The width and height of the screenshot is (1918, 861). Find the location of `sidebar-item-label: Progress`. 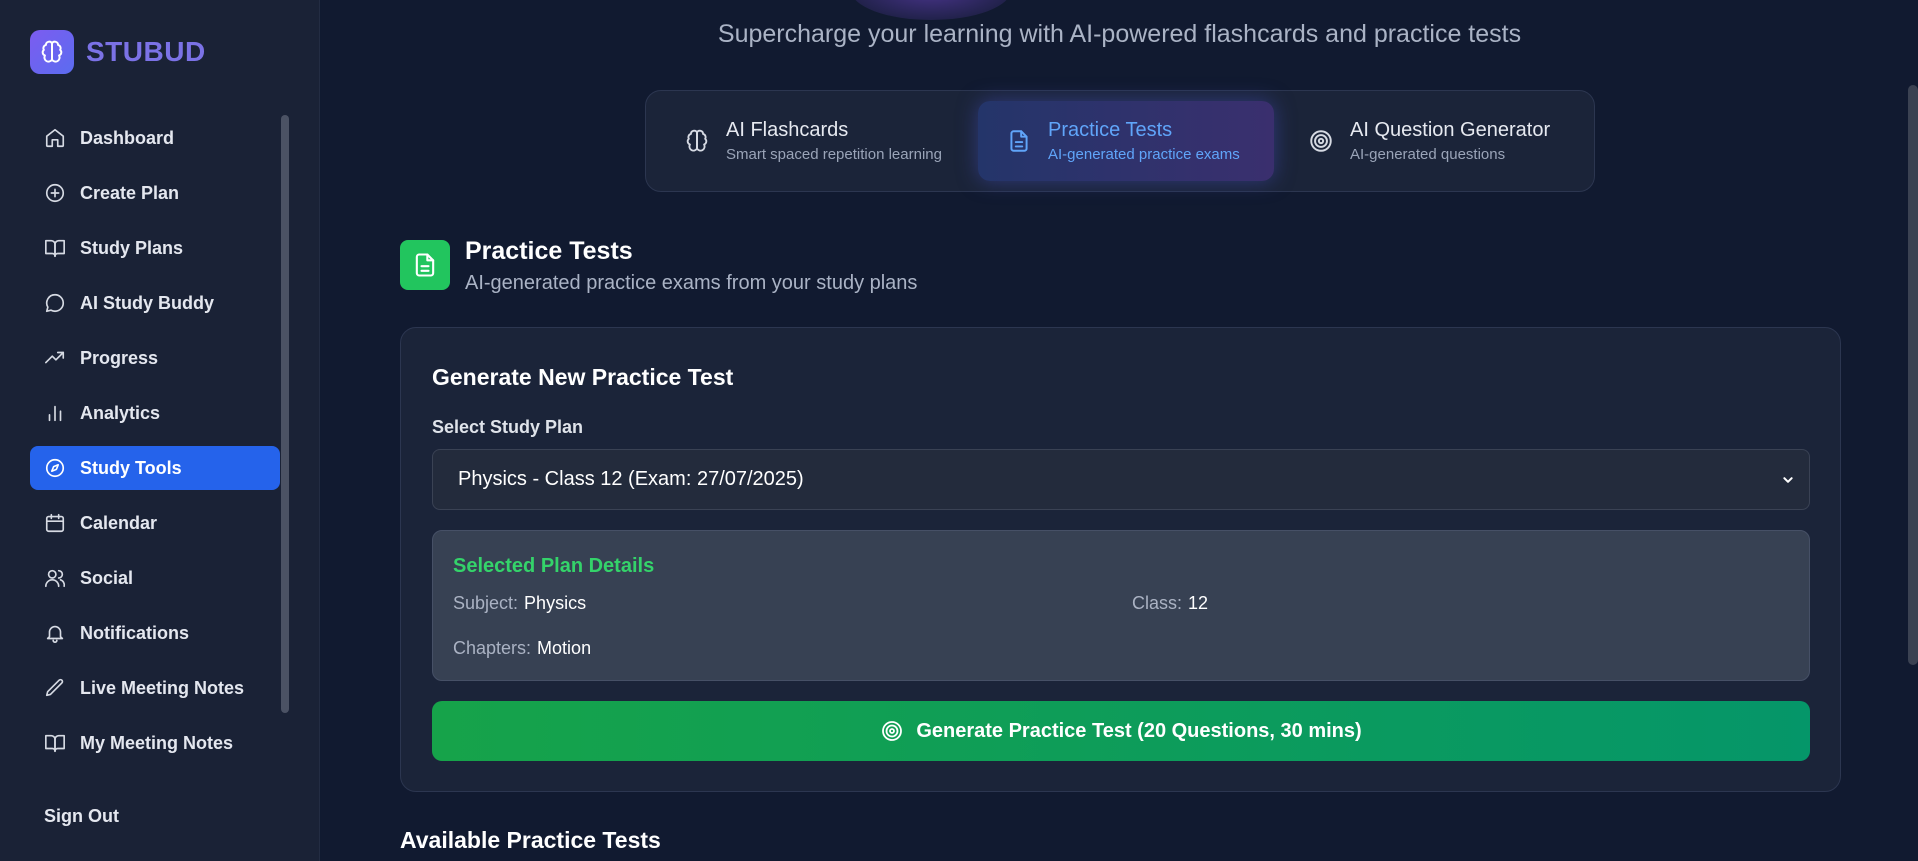

sidebar-item-label: Progress is located at coordinates (119, 357).